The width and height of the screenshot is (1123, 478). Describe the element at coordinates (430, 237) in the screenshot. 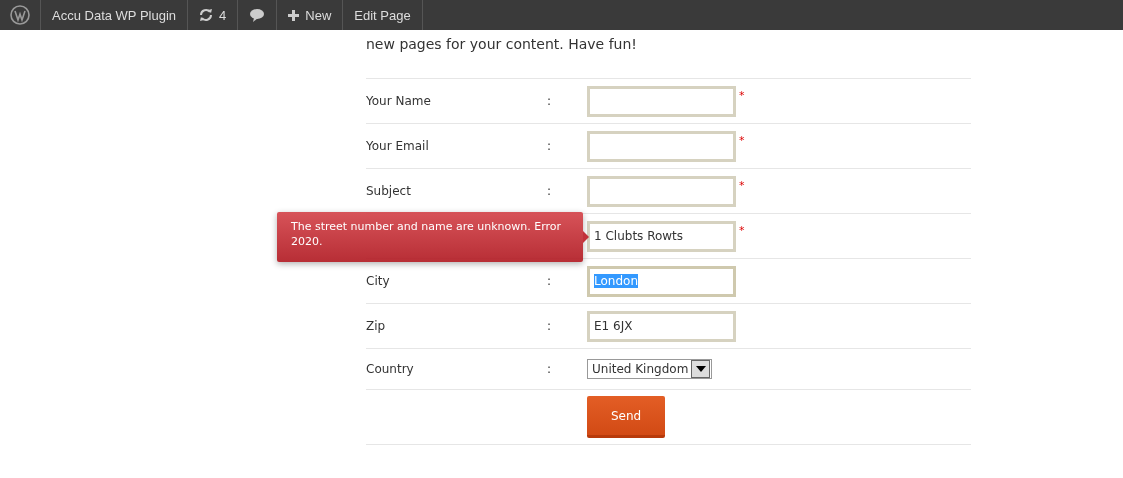

I see `error-tooltip: The street number and name are unknown. Error 2020.` at that location.